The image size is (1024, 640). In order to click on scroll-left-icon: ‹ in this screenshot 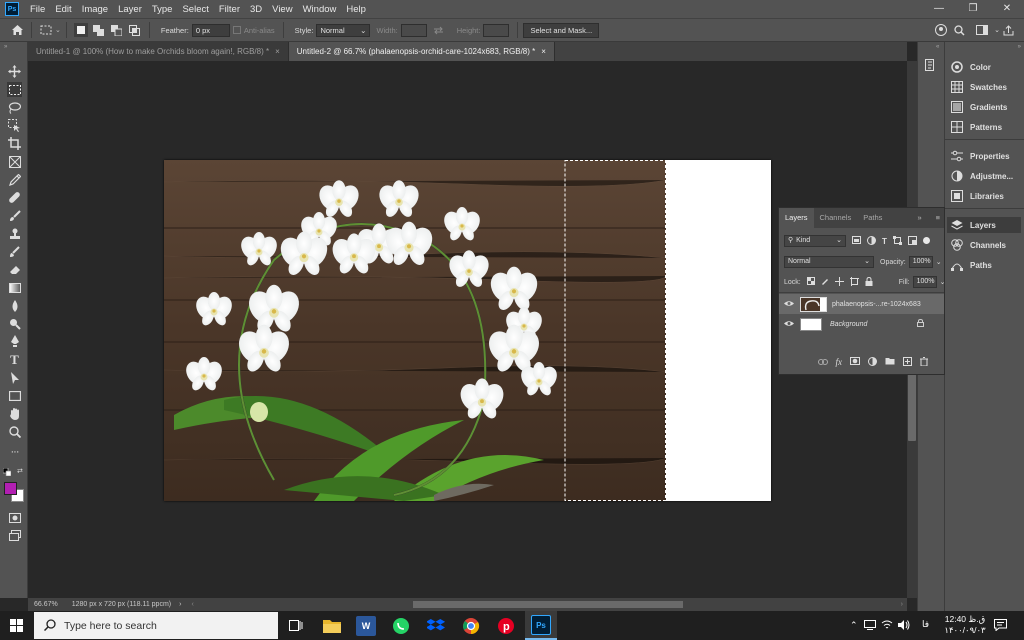, I will do `click(192, 604)`.